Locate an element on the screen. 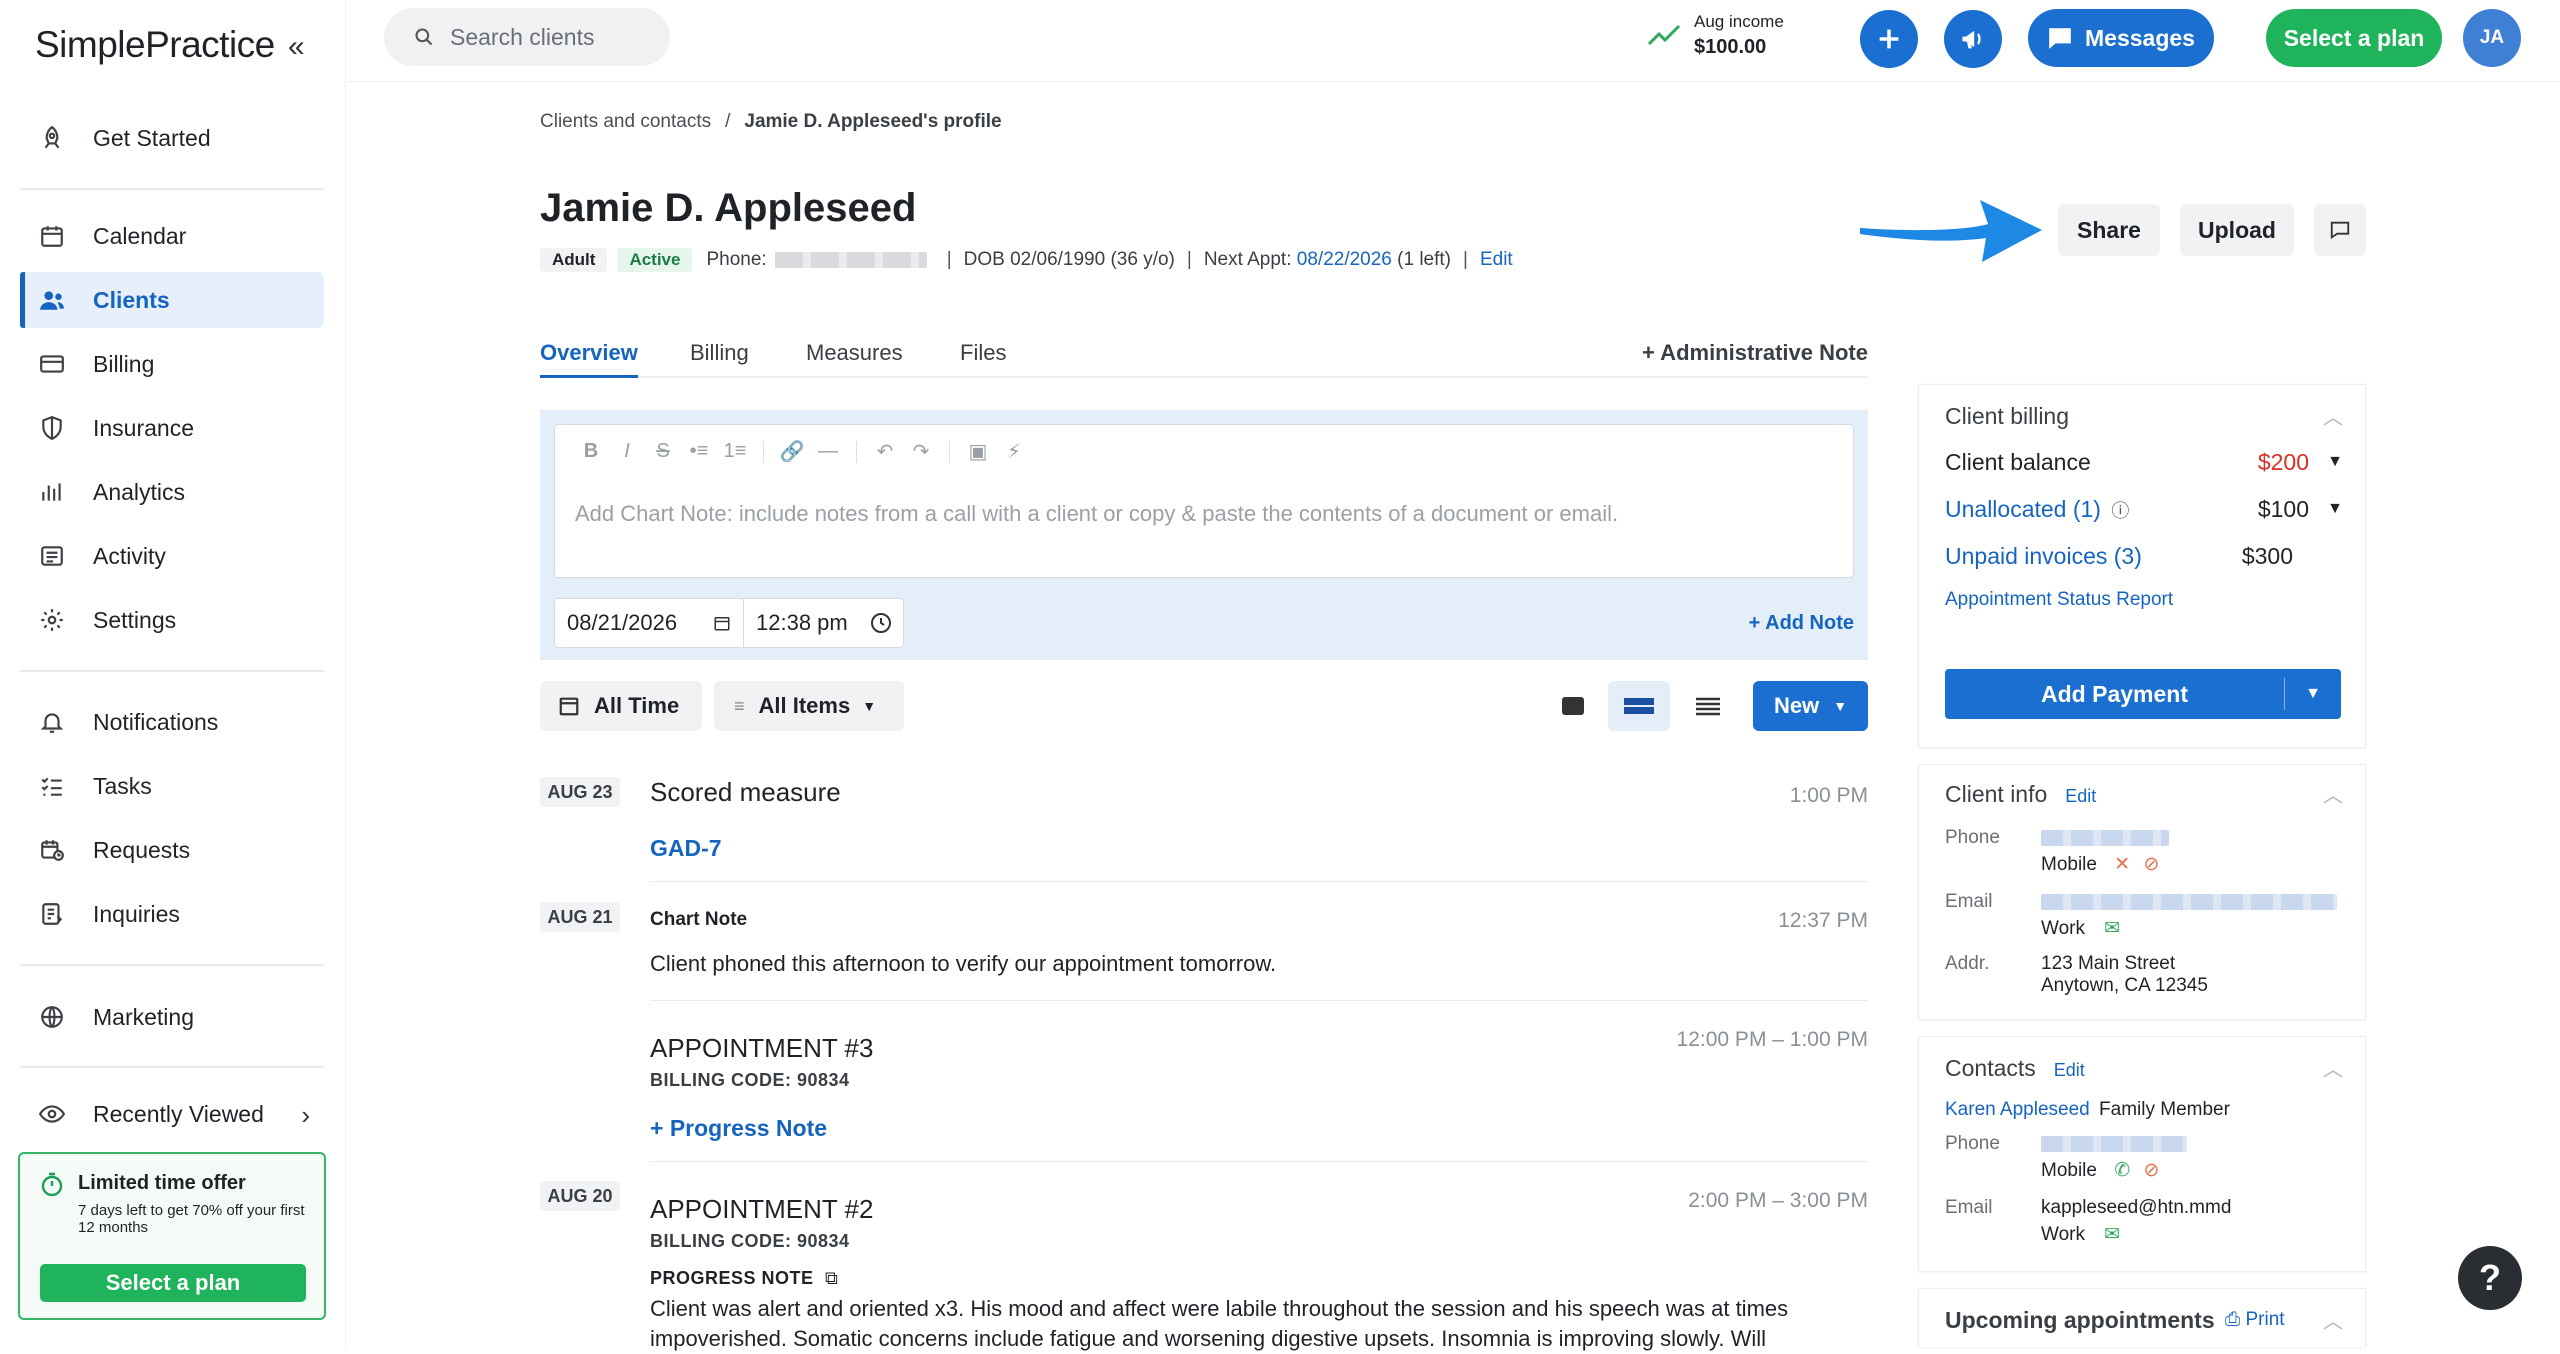 The image size is (2560, 1354). appointment-status-report-link: Appointment Status Report is located at coordinates (2059, 600).